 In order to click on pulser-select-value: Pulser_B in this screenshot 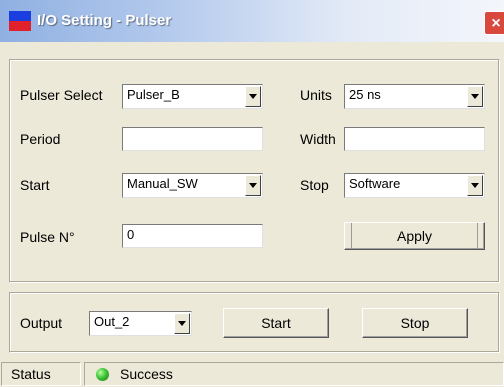, I will do `click(153, 94)`.